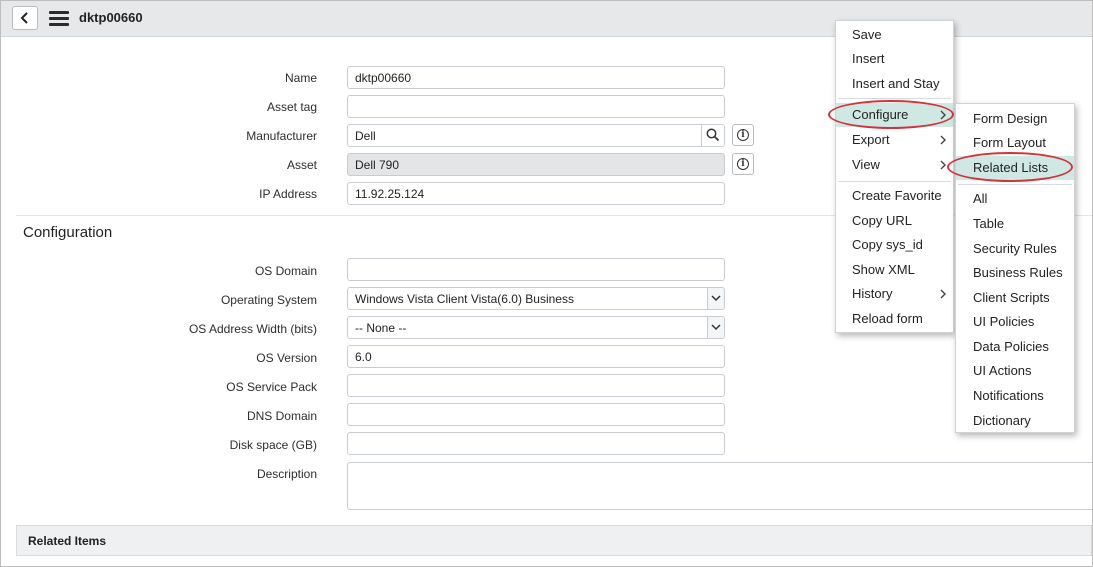  Describe the element at coordinates (301, 165) in the screenshot. I see `asset-label: Asset` at that location.